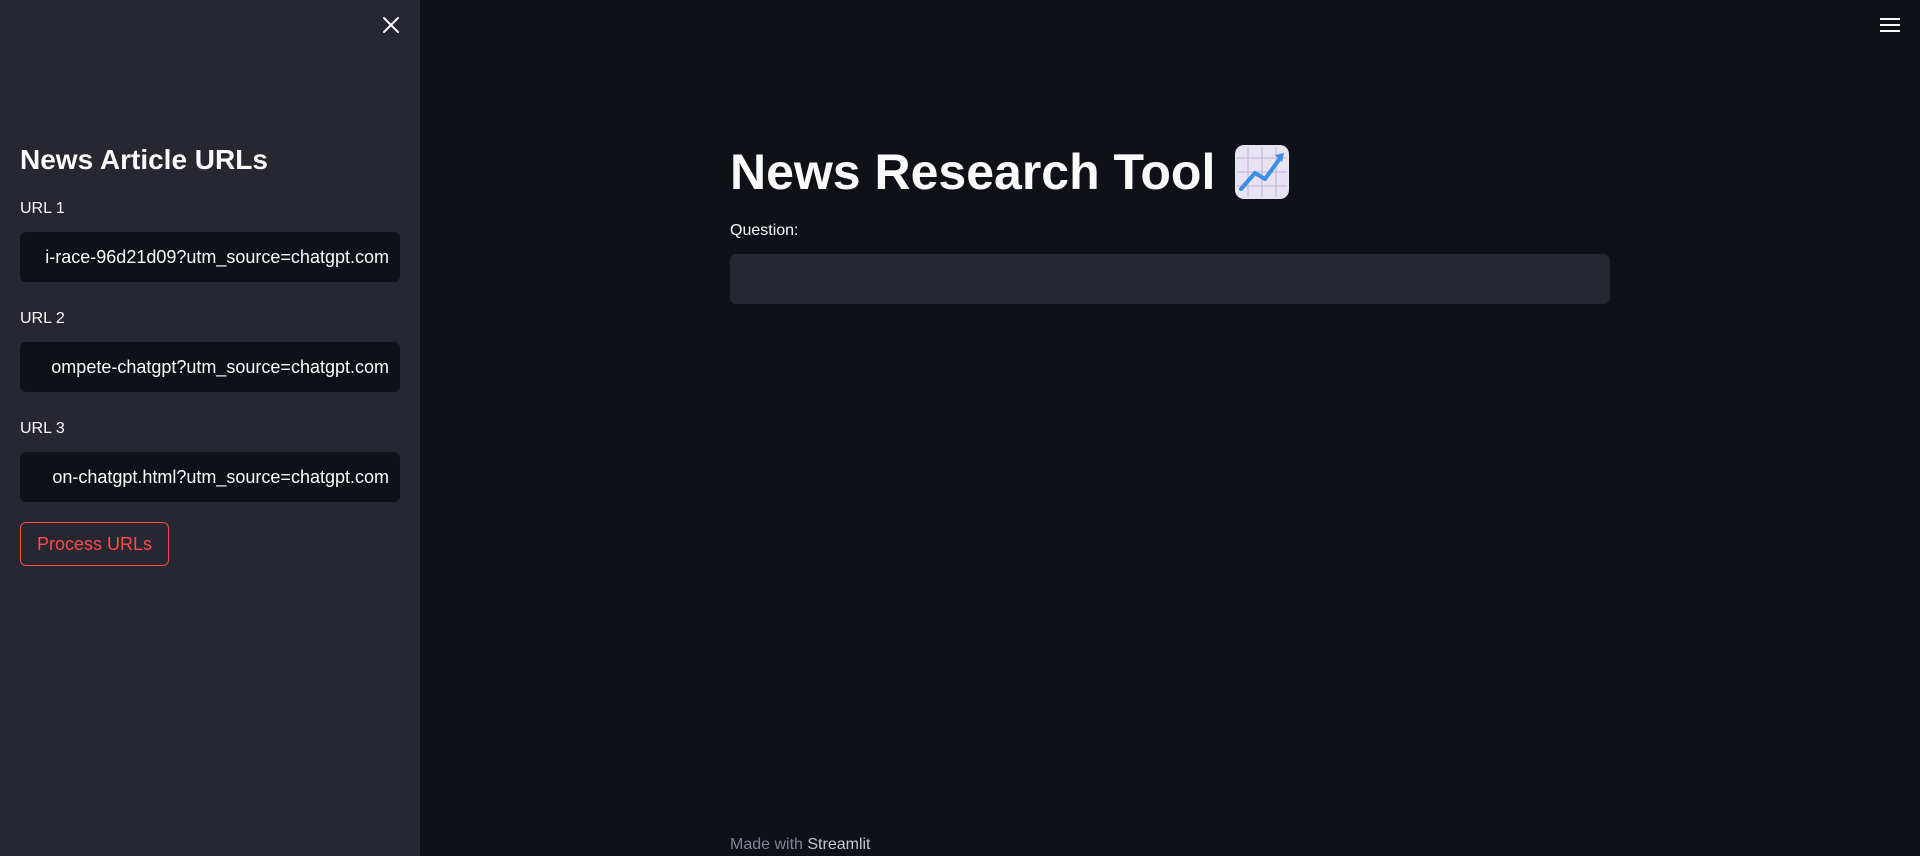 The height and width of the screenshot is (856, 1920). I want to click on page-title: News Research Tool, so click(1170, 172).